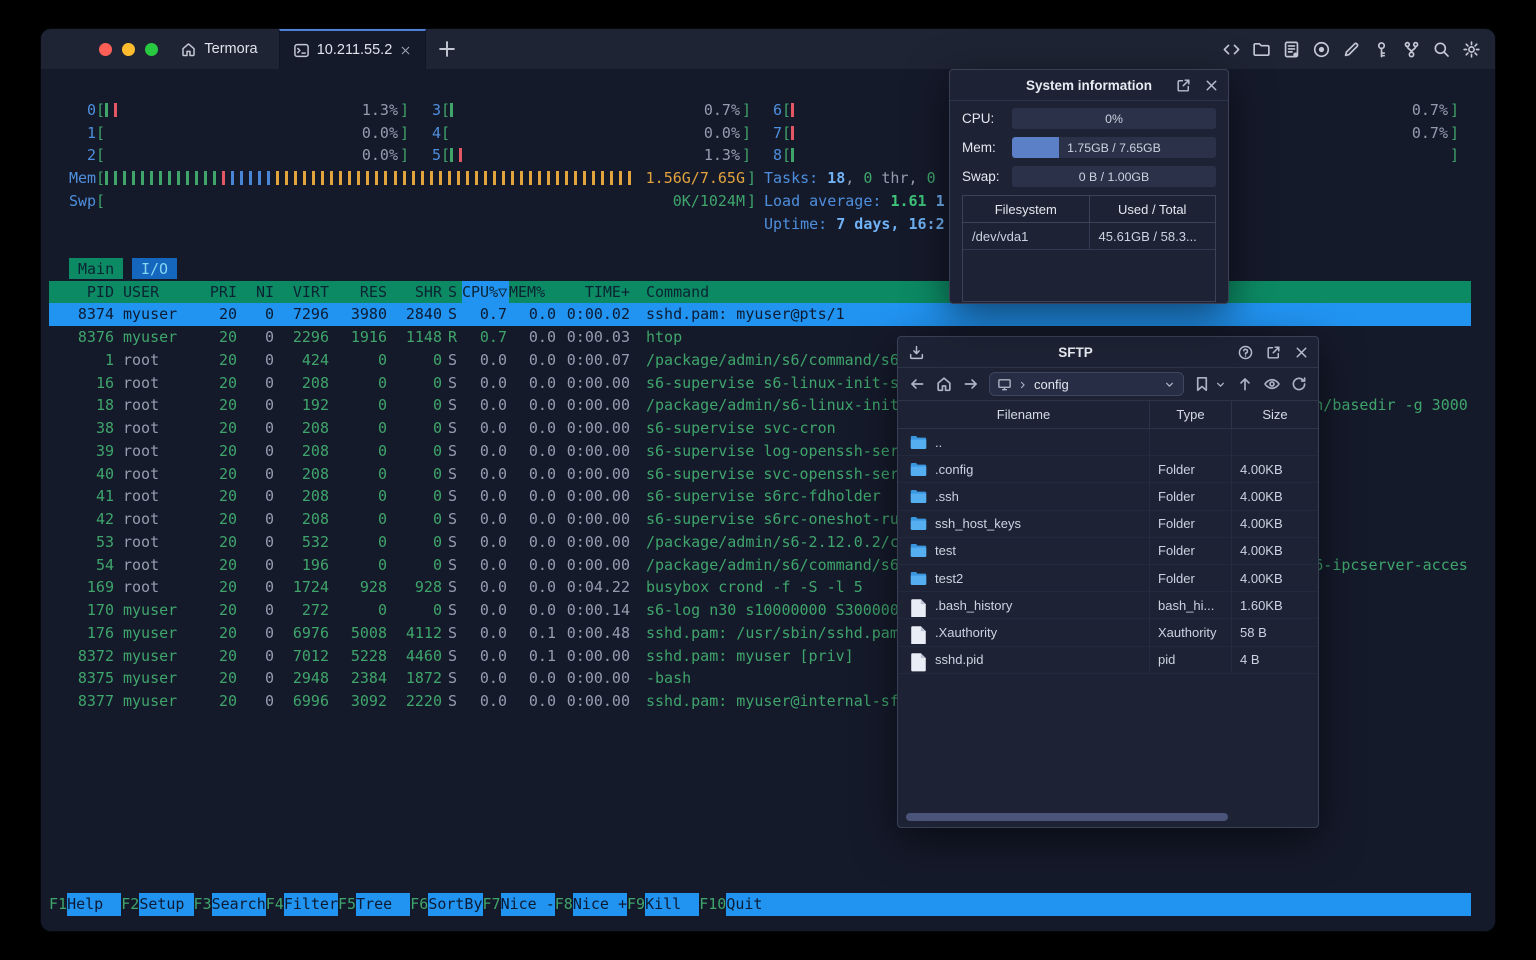  I want to click on forward-icon, so click(971, 384).